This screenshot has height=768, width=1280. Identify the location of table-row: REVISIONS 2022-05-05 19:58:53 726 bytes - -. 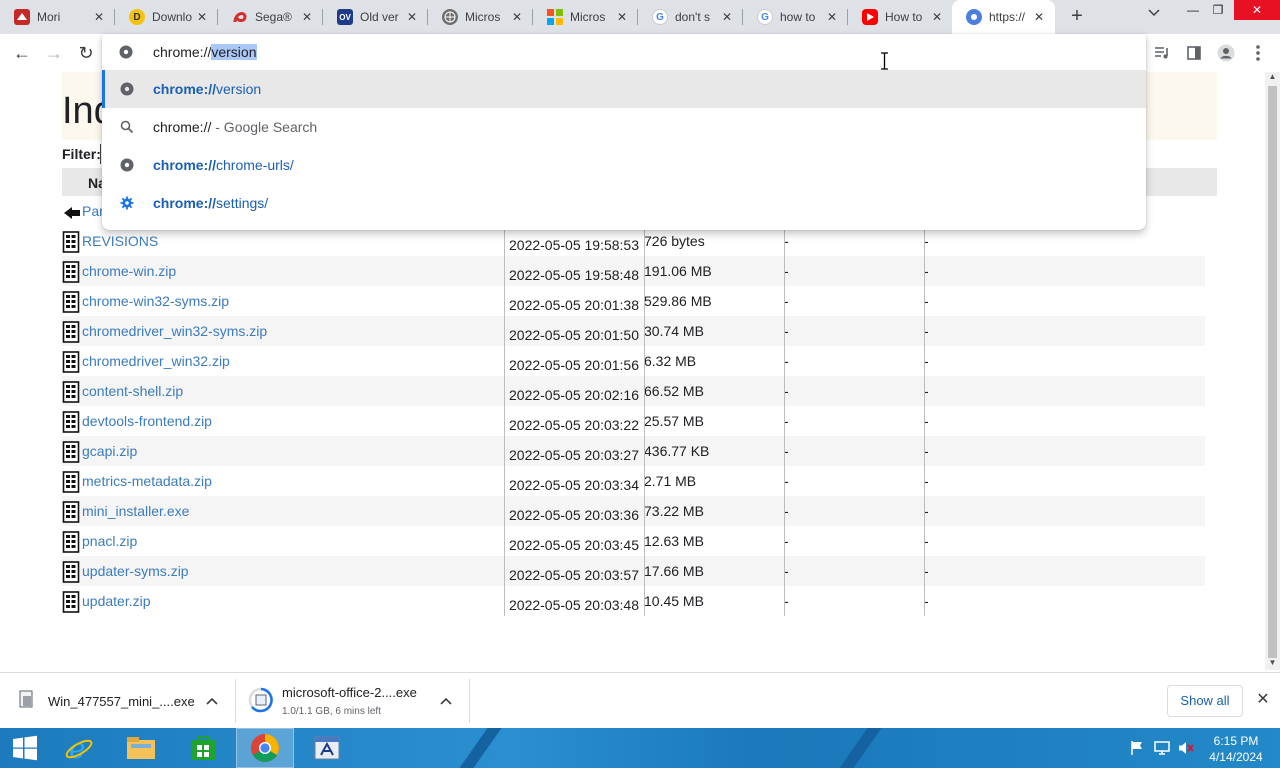
(633, 241).